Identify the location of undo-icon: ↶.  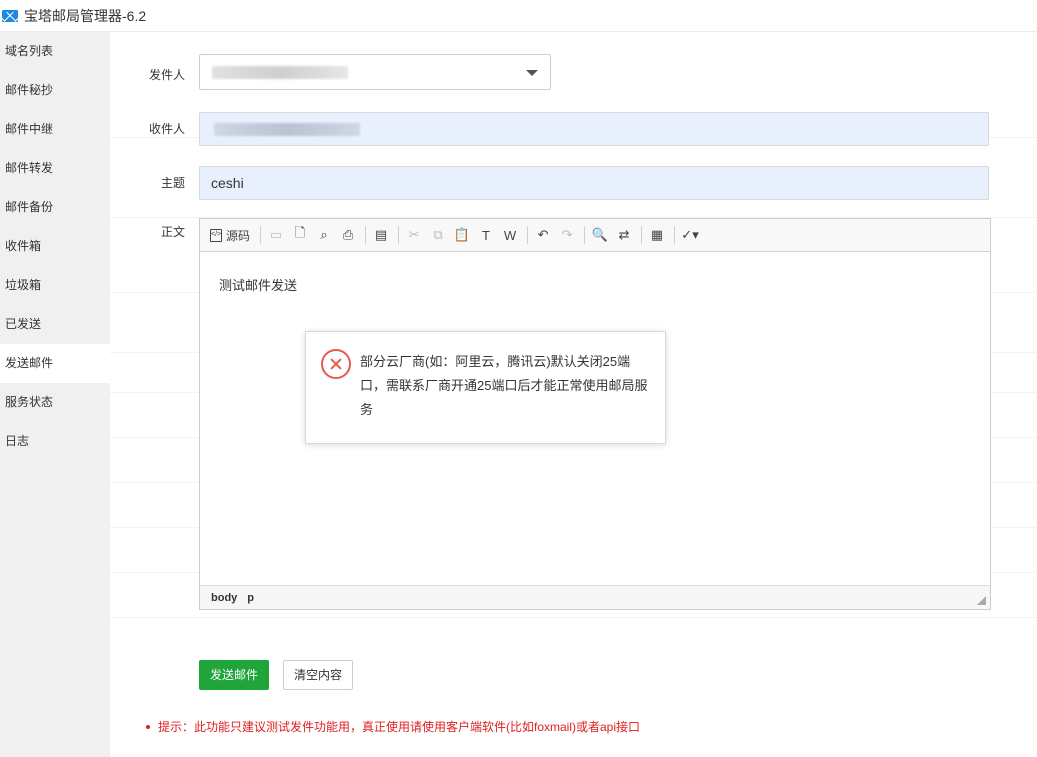
(543, 235).